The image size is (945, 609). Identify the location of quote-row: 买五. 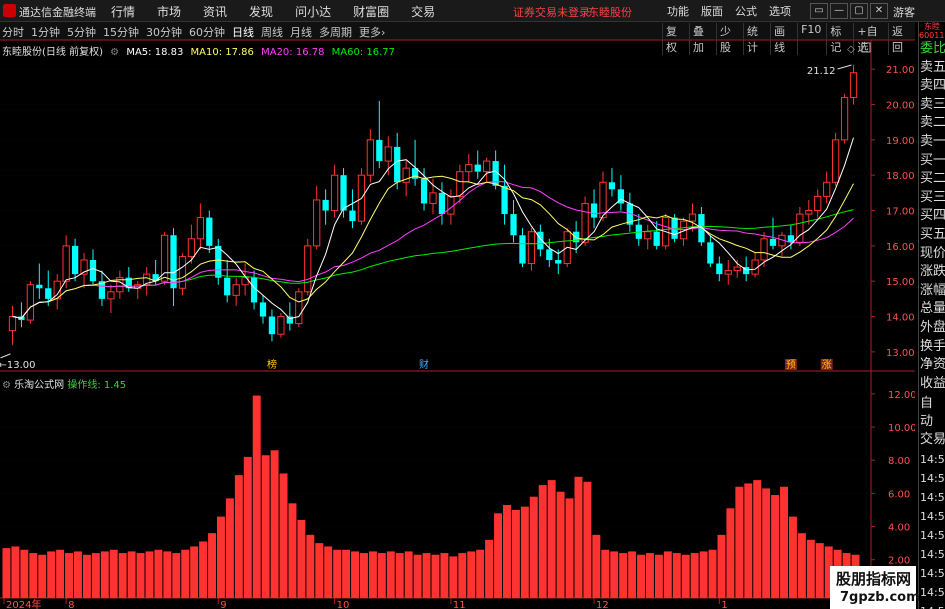
(932, 234).